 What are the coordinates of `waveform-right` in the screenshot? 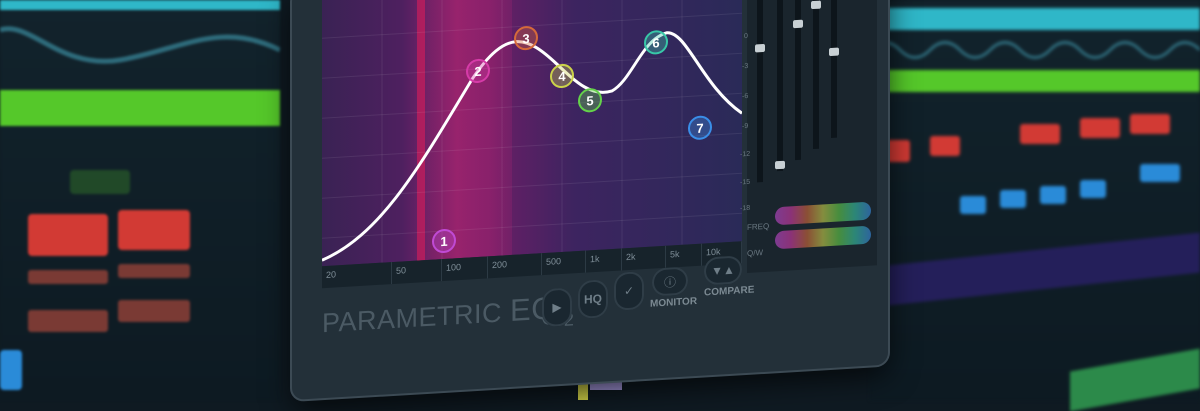 It's located at (1035, 50).